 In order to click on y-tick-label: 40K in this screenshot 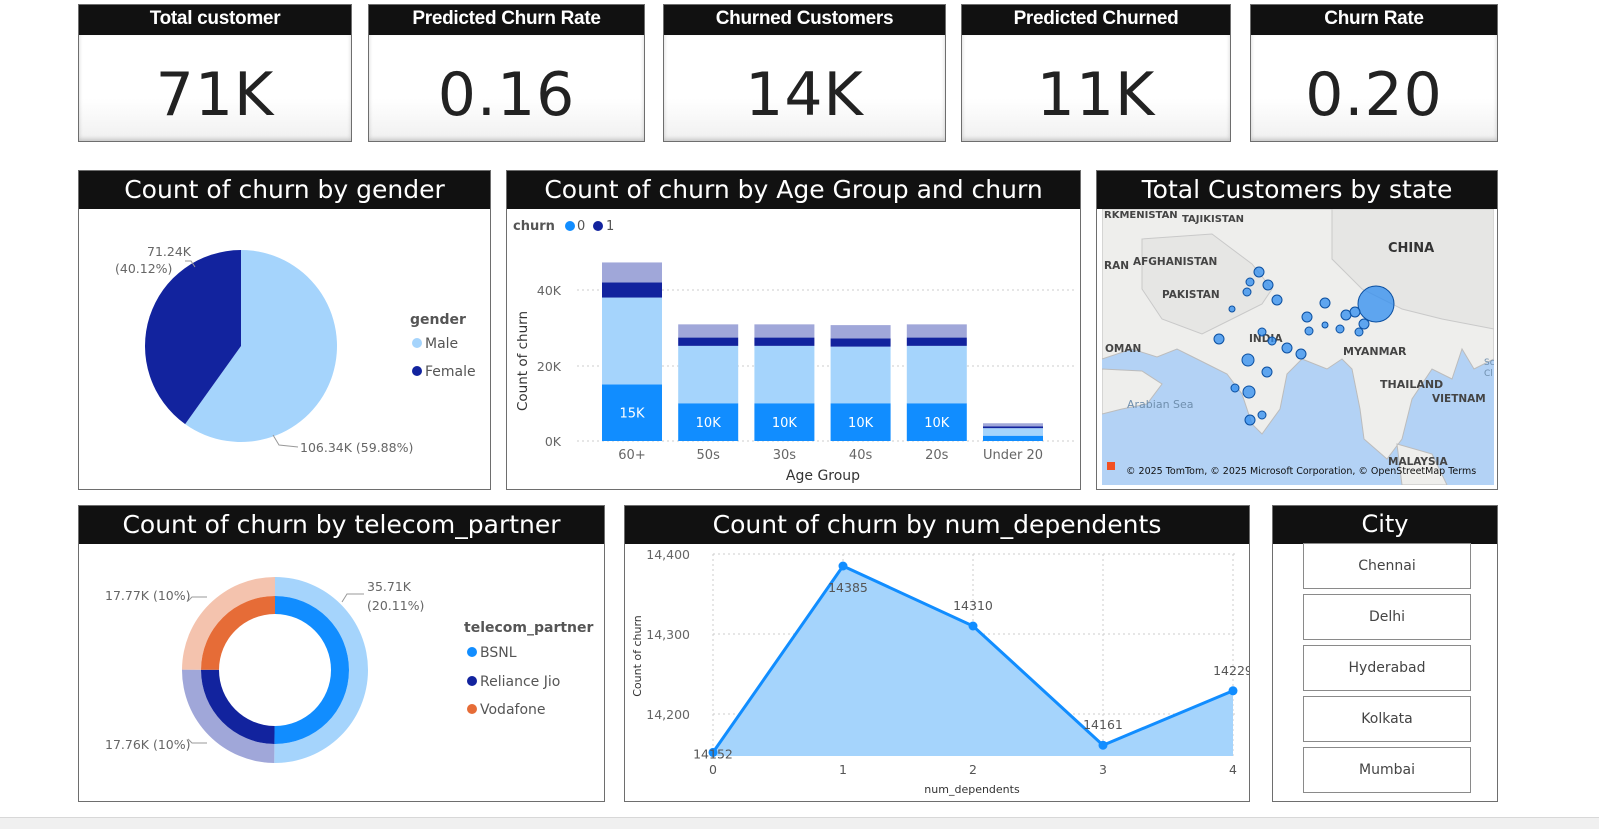, I will do `click(549, 290)`.